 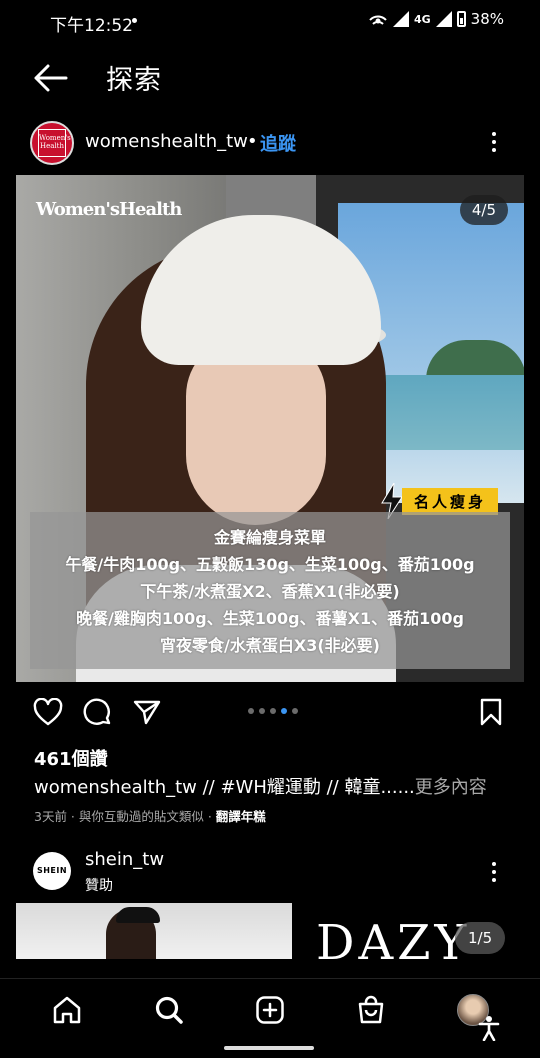 I want to click on caption-username: womenshealth_tw, so click(x=115, y=787).